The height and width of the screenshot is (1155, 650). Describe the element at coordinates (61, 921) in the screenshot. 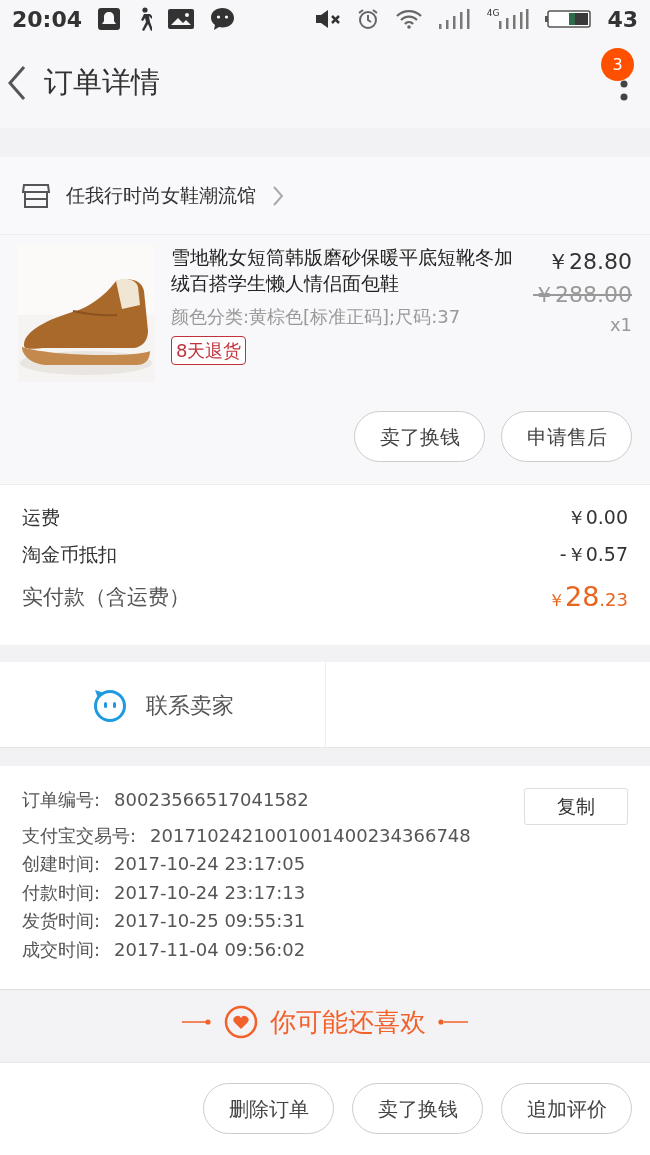

I see `info-label: 发货时间:` at that location.